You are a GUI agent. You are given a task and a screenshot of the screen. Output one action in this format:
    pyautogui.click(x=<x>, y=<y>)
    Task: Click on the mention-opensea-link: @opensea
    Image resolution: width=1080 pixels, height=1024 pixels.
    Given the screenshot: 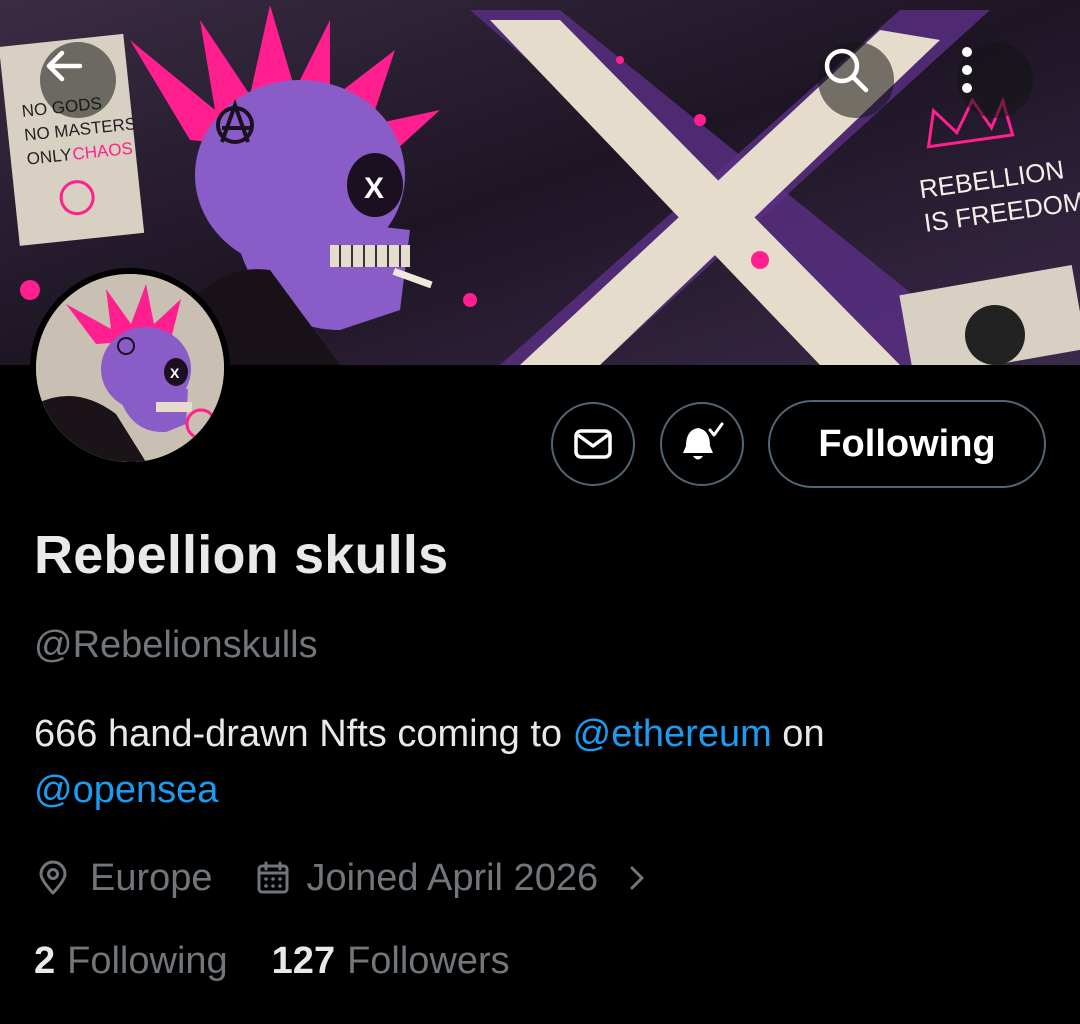 What is the action you would take?
    pyautogui.click(x=126, y=790)
    